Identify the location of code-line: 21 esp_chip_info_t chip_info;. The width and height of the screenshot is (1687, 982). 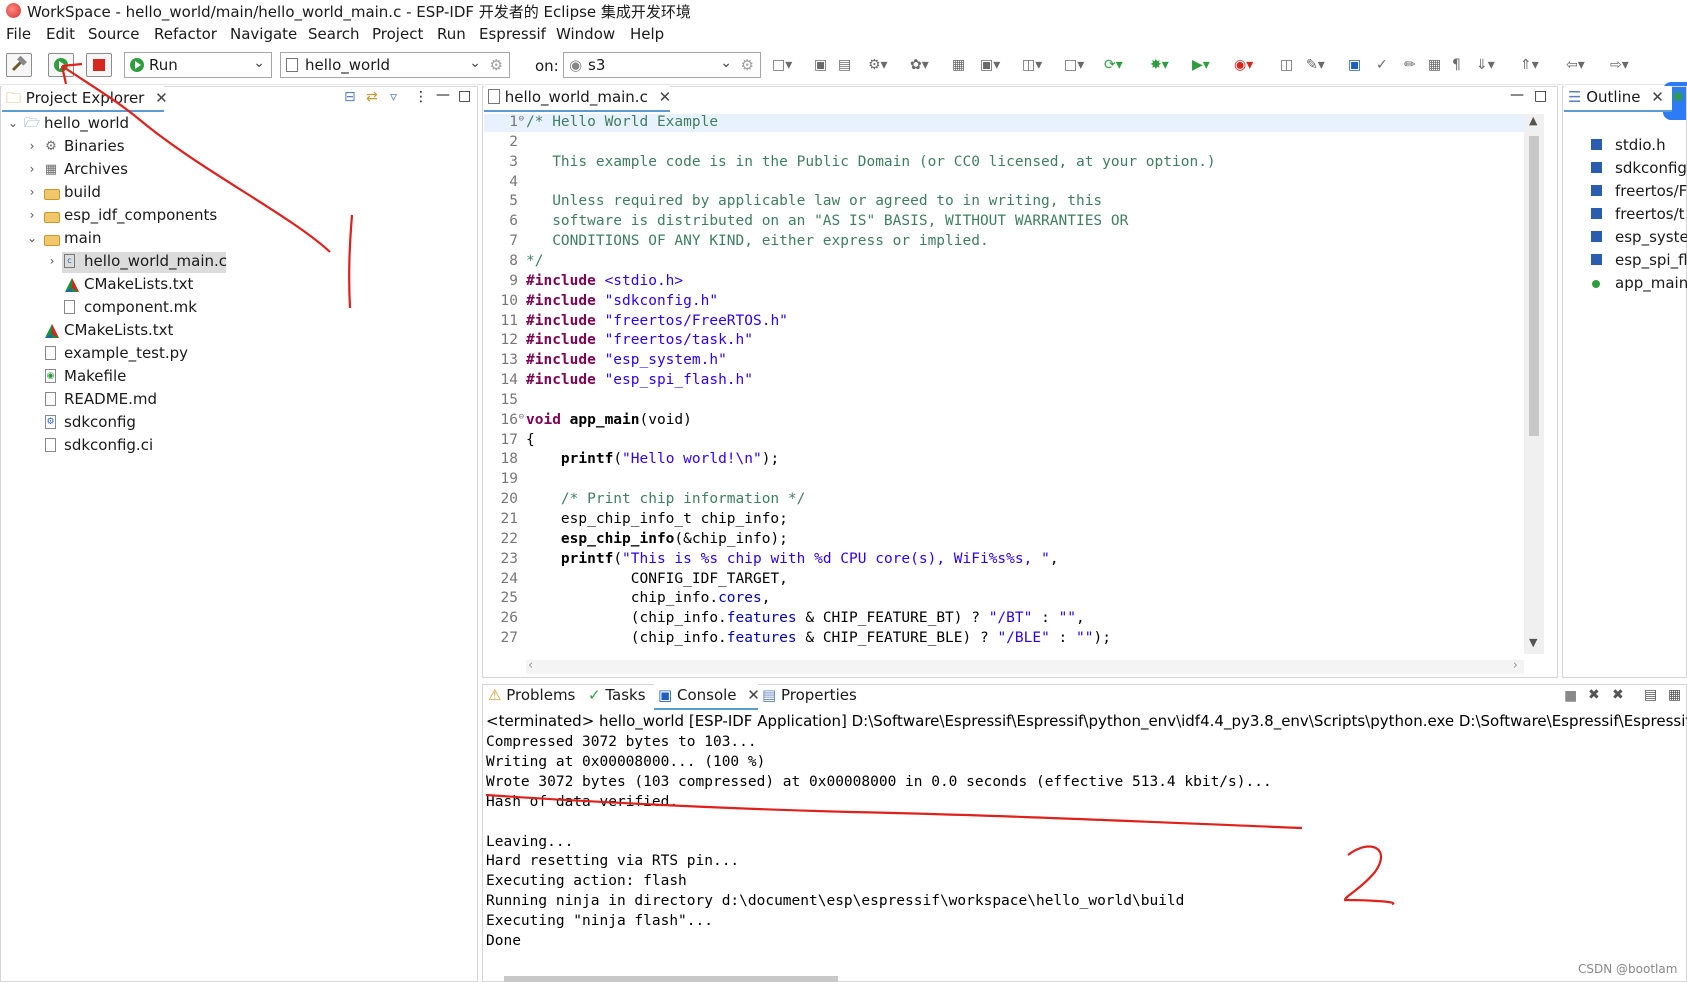
(1004, 520).